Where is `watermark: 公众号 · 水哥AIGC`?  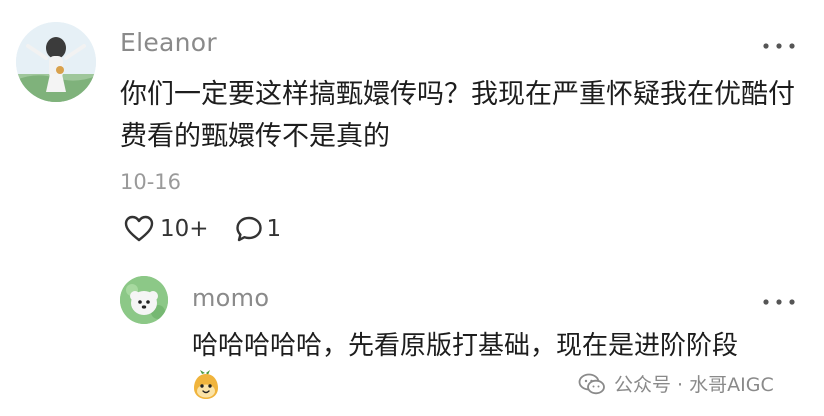 watermark: 公众号 · 水哥AIGC is located at coordinates (676, 383).